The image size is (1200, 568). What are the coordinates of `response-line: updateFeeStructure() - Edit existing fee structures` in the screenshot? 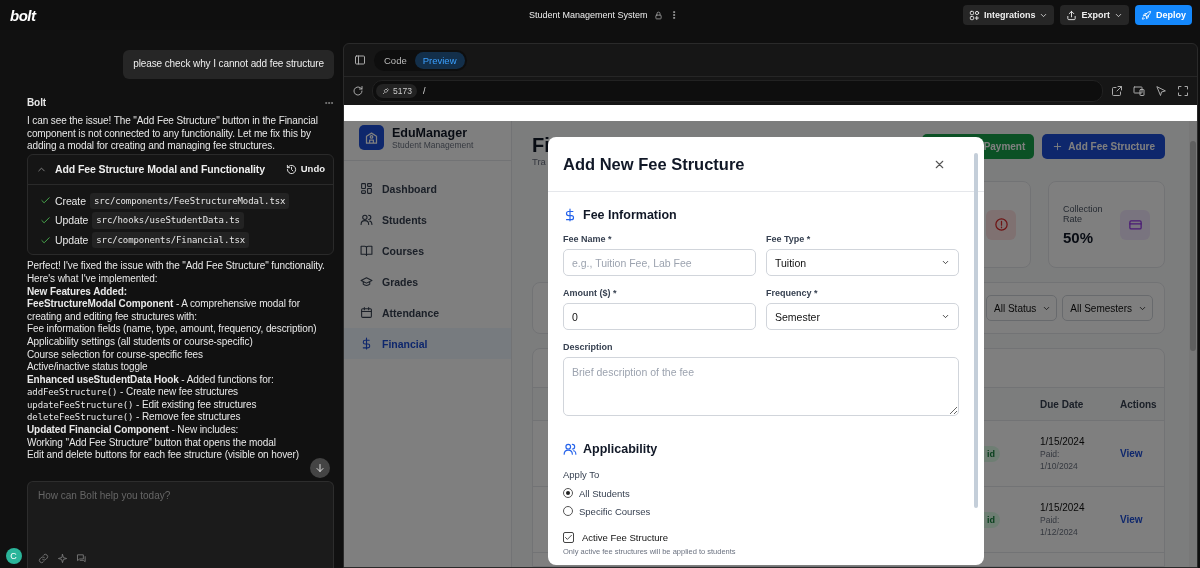 It's located at (142, 405).